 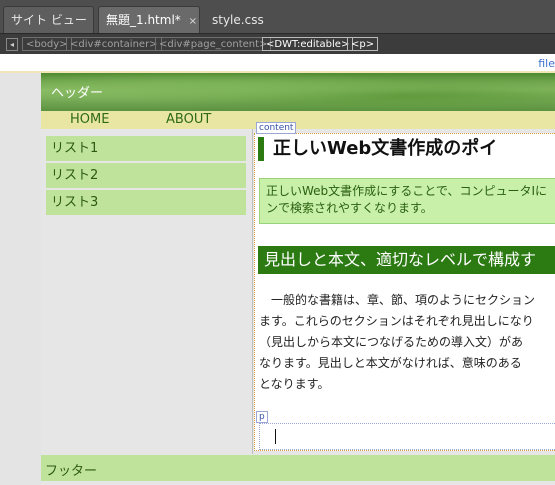 I want to click on tag-crumb-container: <div#container>, so click(x=114, y=44).